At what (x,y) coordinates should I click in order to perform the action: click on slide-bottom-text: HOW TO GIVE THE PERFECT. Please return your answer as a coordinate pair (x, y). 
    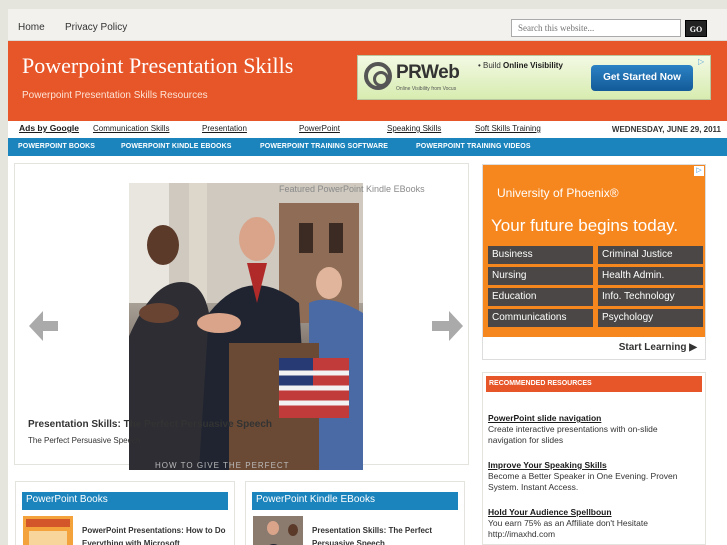
    Looking at the image, I should click on (222, 465).